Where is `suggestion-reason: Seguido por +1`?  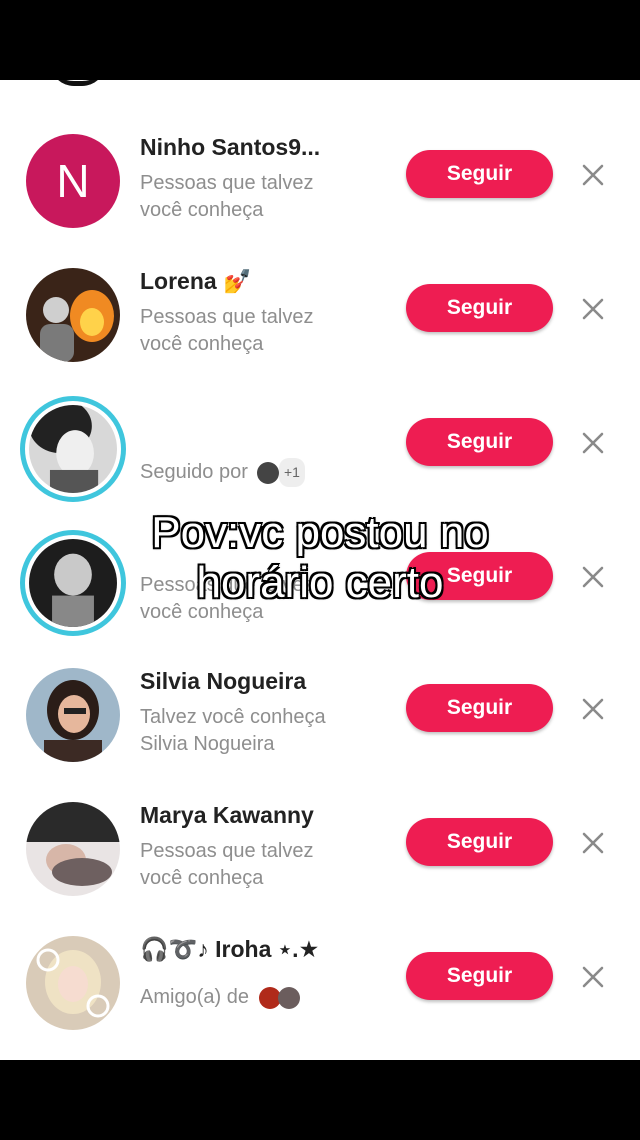 suggestion-reason: Seguido por +1 is located at coordinates (222, 472).